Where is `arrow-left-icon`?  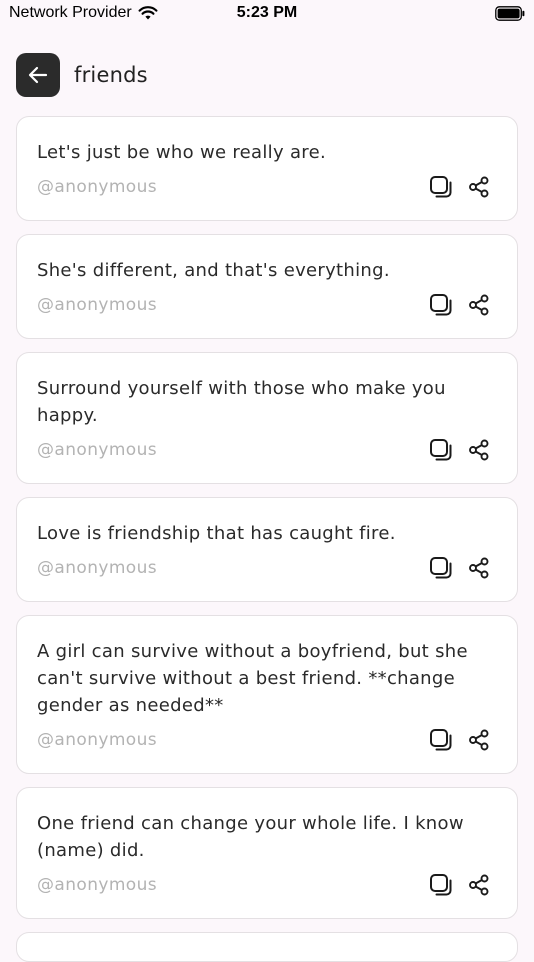 arrow-left-icon is located at coordinates (38, 74).